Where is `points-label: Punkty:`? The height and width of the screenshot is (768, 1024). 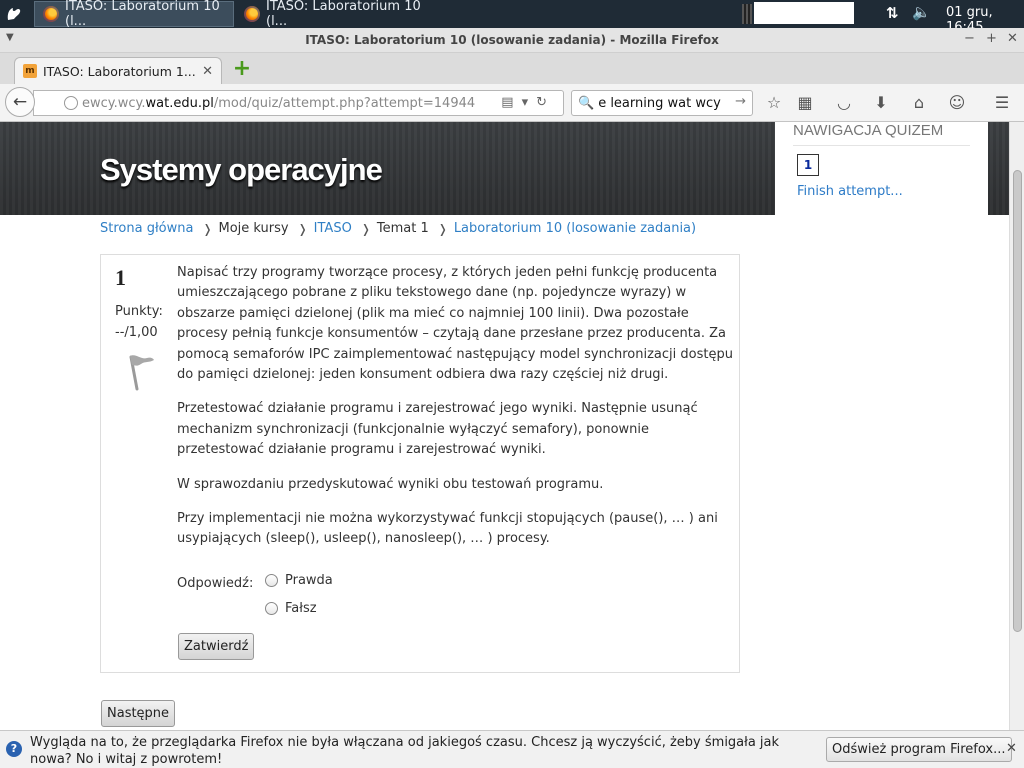 points-label: Punkty: is located at coordinates (139, 311).